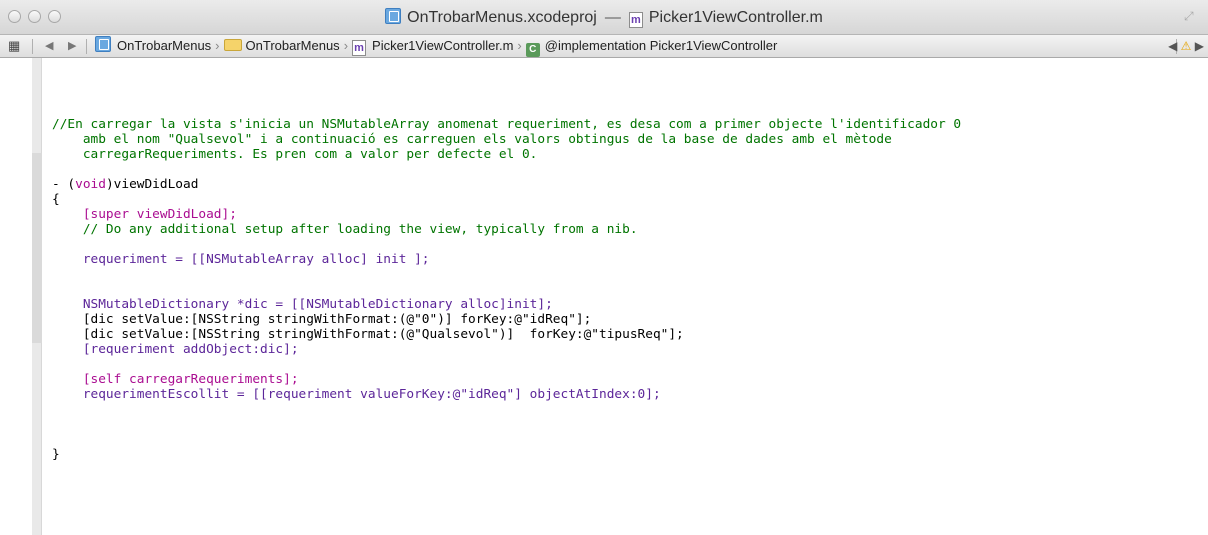  Describe the element at coordinates (144, 214) in the screenshot. I see `code-line: [super viewDidLoad];` at that location.